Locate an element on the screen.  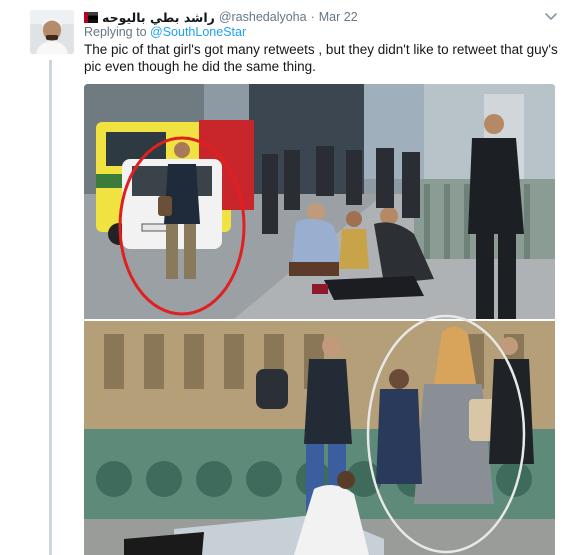
thread-connector-line is located at coordinates (50, 307).